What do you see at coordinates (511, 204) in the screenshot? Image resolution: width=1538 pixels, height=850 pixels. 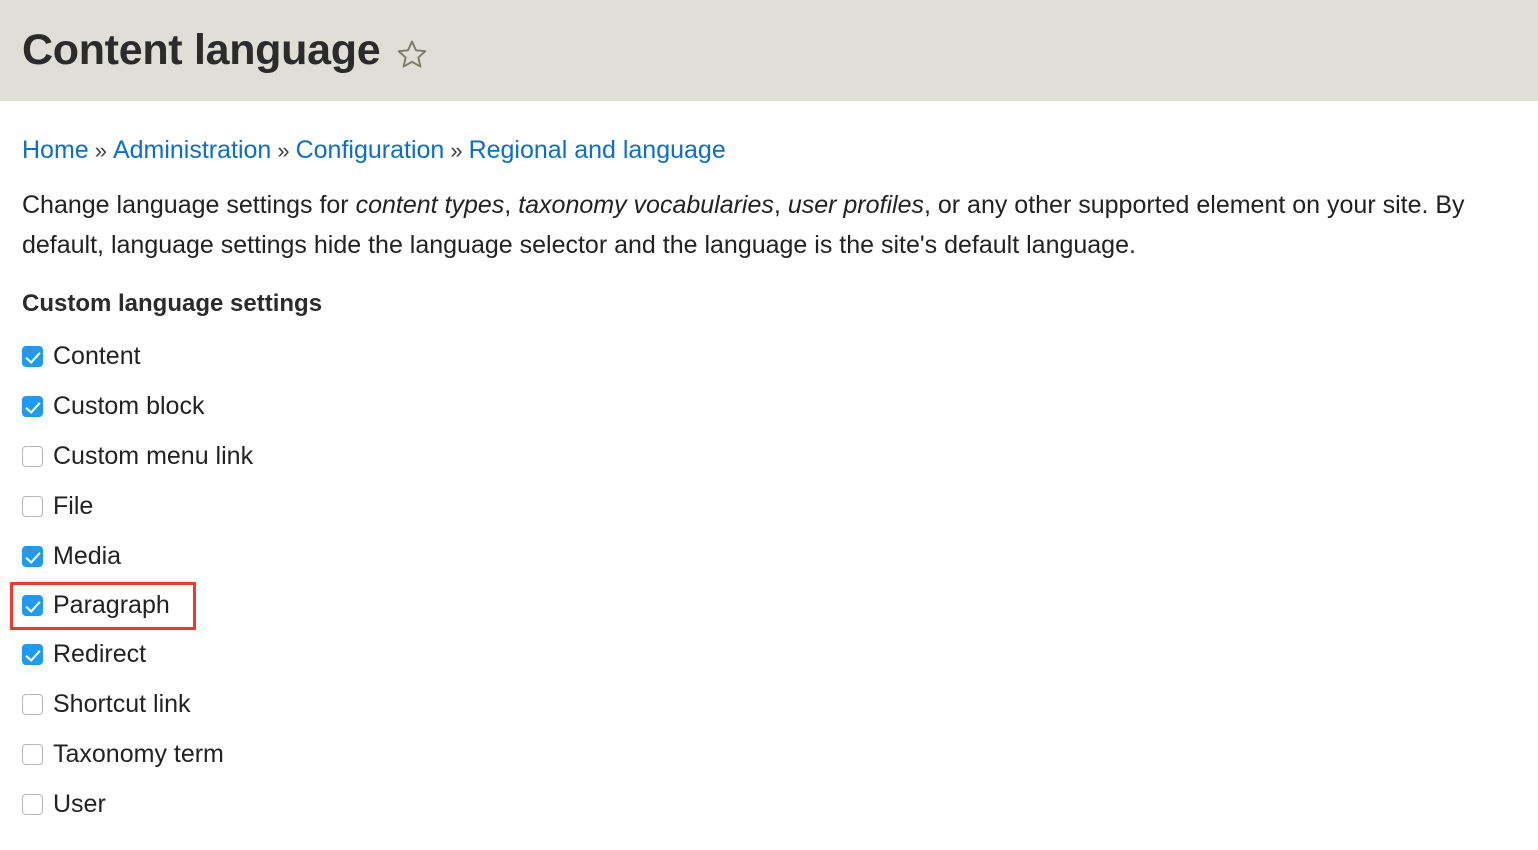 I see `description-text-2: ,` at bounding box center [511, 204].